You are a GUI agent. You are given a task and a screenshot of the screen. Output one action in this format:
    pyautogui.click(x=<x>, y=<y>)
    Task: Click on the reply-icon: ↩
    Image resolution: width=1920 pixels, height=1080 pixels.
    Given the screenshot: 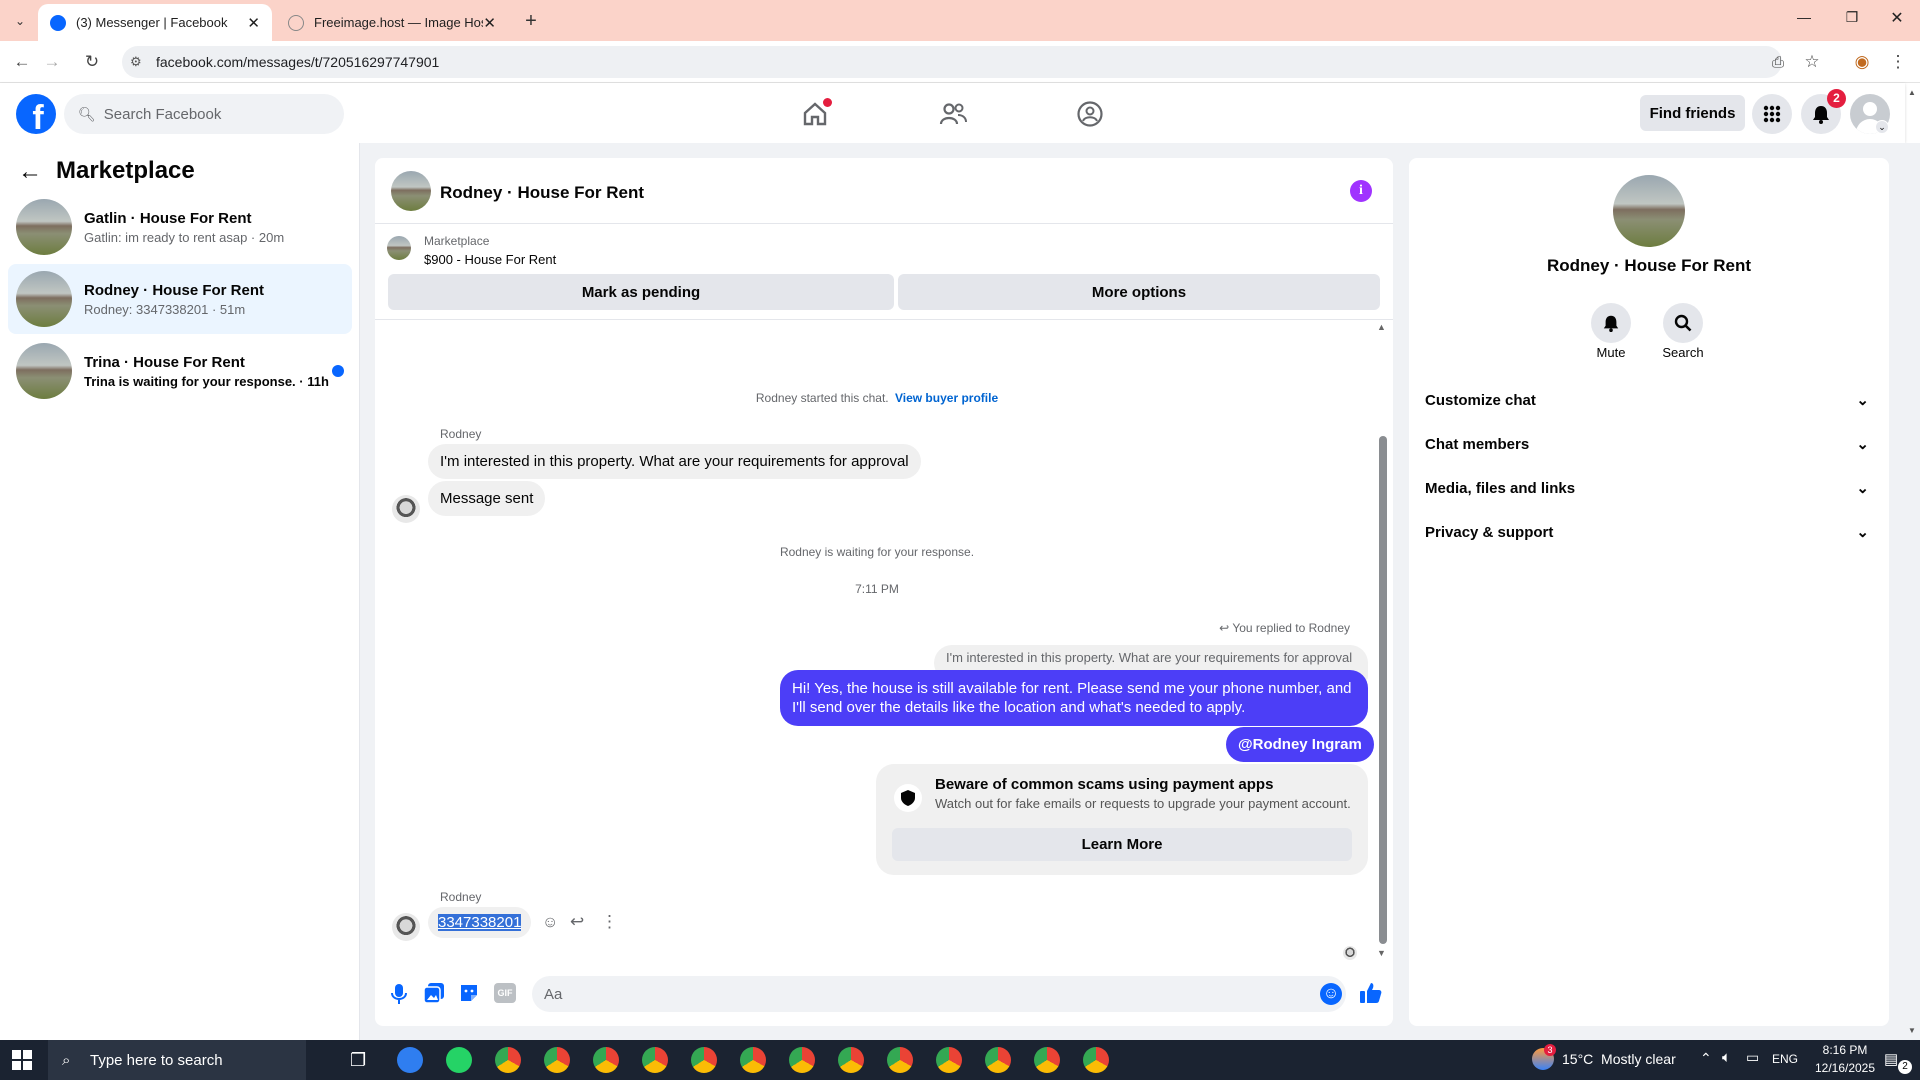 What is the action you would take?
    pyautogui.click(x=577, y=922)
    